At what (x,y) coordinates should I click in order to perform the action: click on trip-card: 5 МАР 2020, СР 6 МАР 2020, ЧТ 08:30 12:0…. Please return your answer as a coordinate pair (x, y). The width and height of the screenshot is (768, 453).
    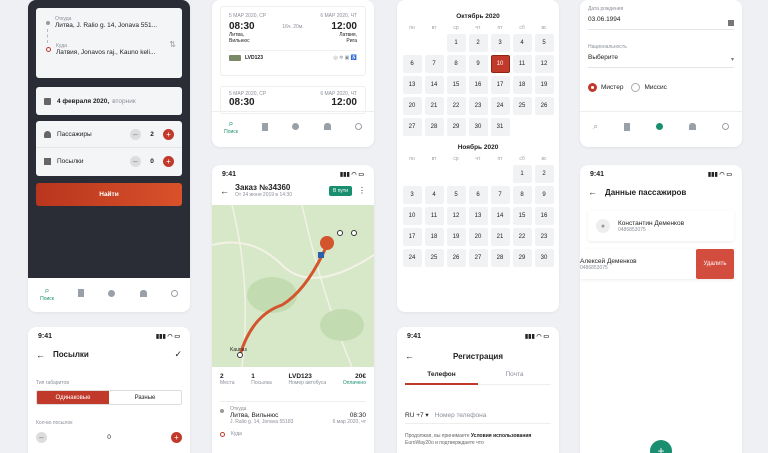
    Looking at the image, I should click on (293, 100).